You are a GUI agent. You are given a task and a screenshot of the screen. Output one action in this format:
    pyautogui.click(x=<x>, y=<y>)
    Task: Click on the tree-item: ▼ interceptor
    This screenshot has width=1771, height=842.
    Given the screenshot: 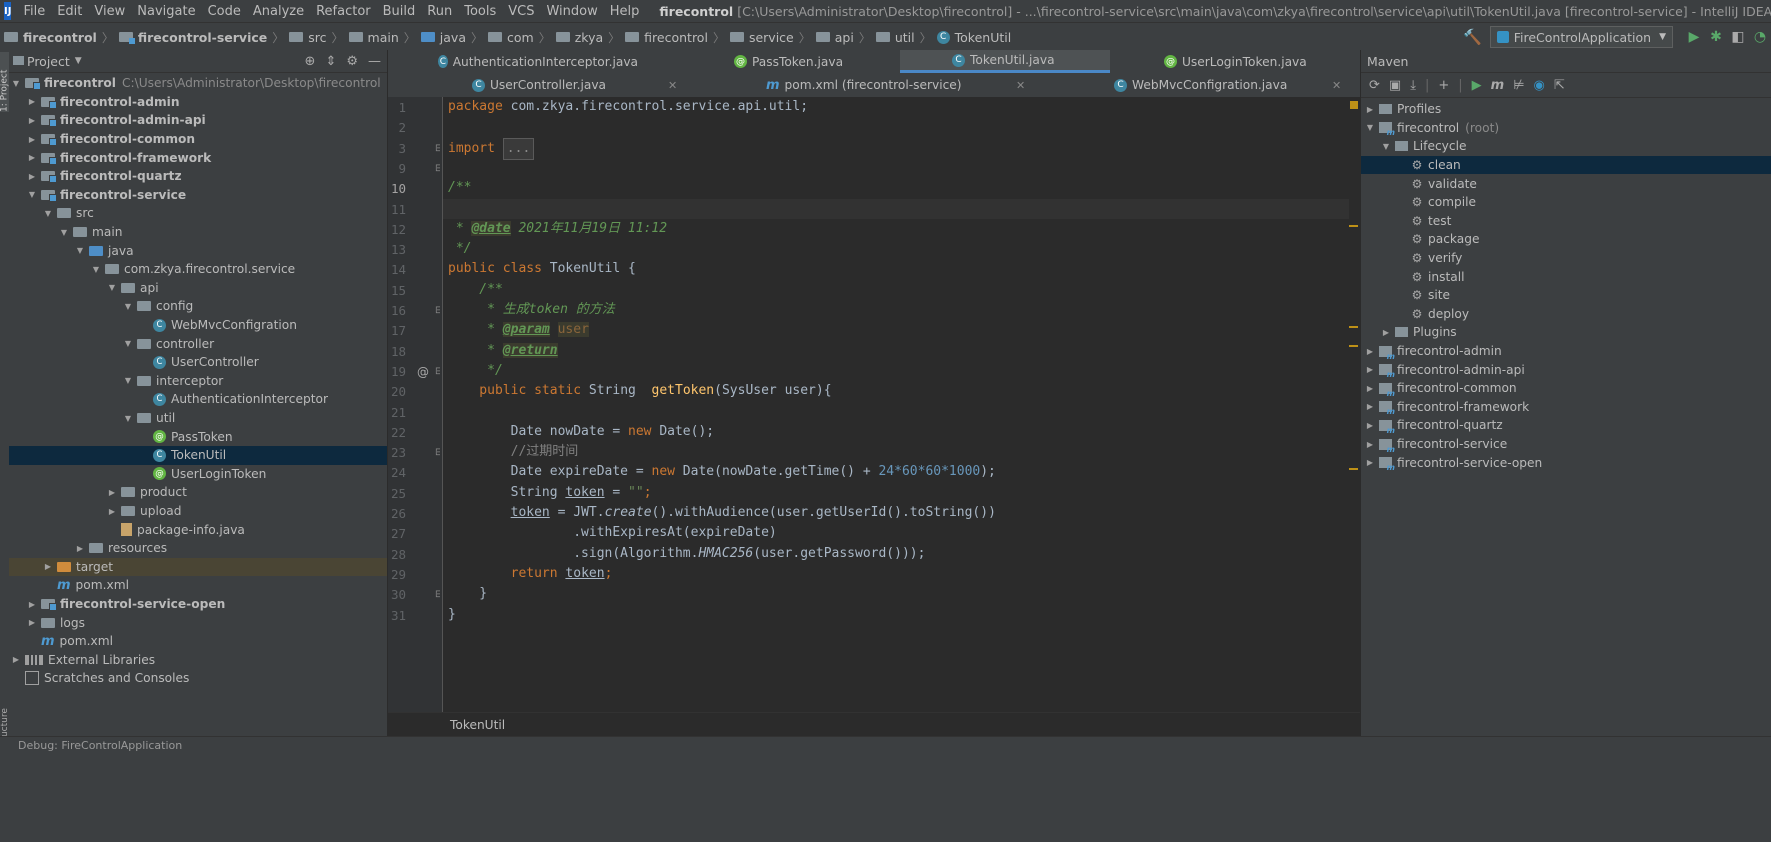 What is the action you would take?
    pyautogui.click(x=198, y=381)
    